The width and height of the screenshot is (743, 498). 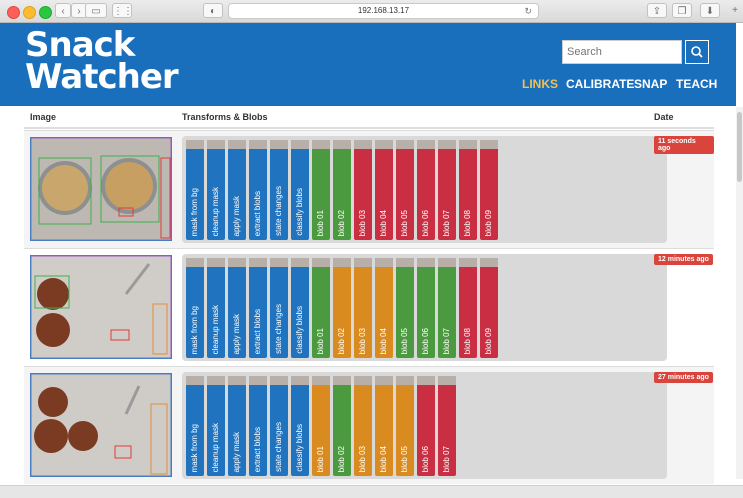 I want to click on privacy-button: ◐, so click(x=213, y=10).